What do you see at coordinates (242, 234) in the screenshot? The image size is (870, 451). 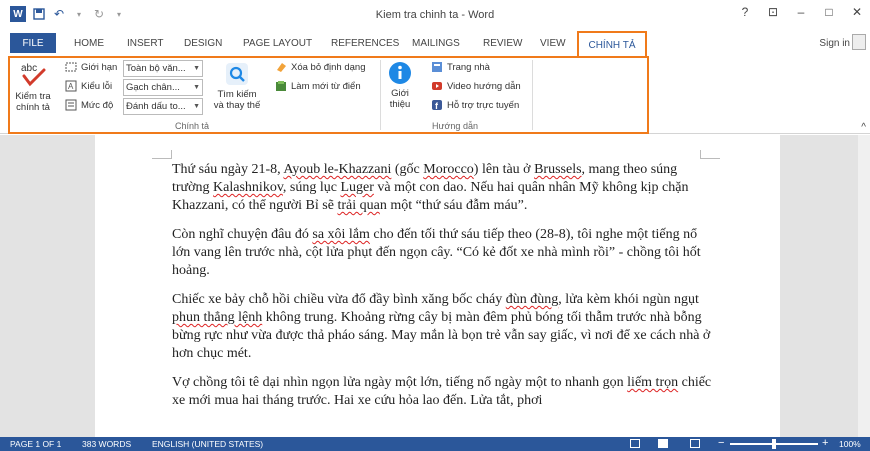 I see `text-run: Còn nghĩ chuyện đâu đó` at bounding box center [242, 234].